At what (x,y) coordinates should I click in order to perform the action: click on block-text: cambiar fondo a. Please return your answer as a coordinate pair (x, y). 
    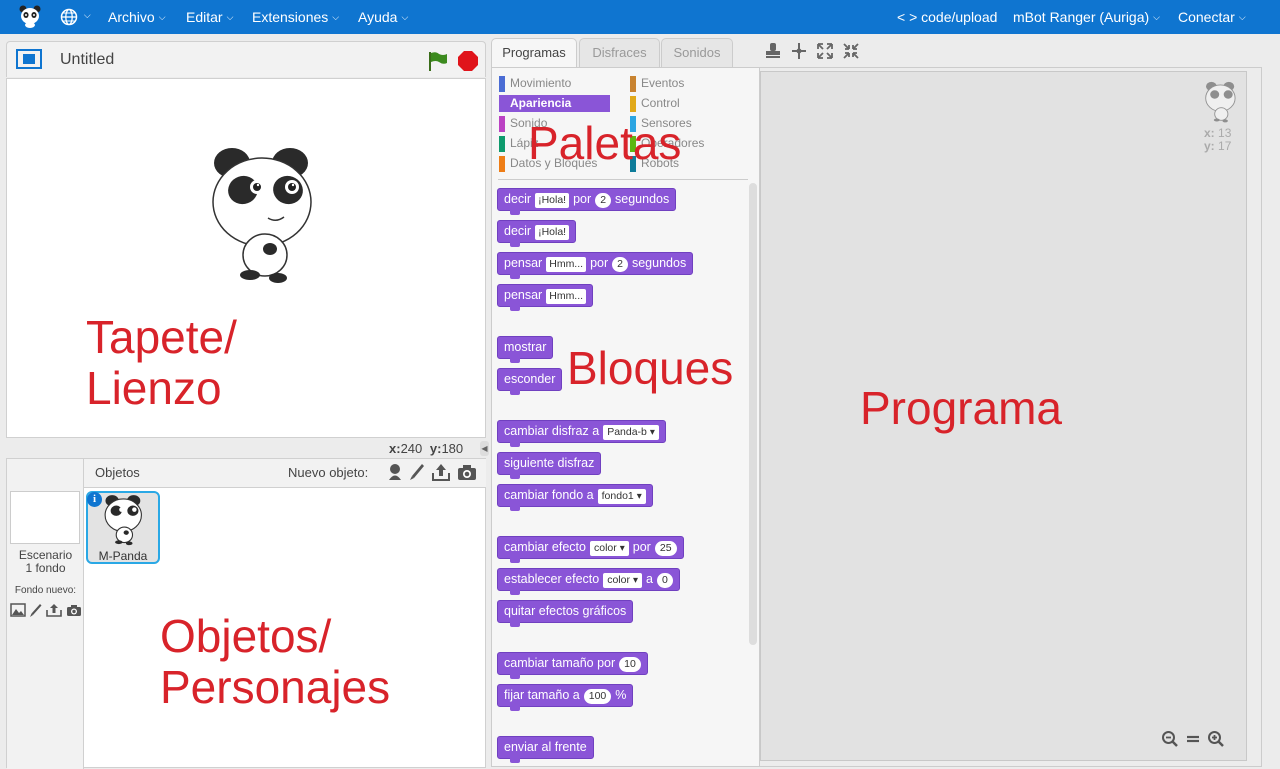
    Looking at the image, I should click on (549, 495).